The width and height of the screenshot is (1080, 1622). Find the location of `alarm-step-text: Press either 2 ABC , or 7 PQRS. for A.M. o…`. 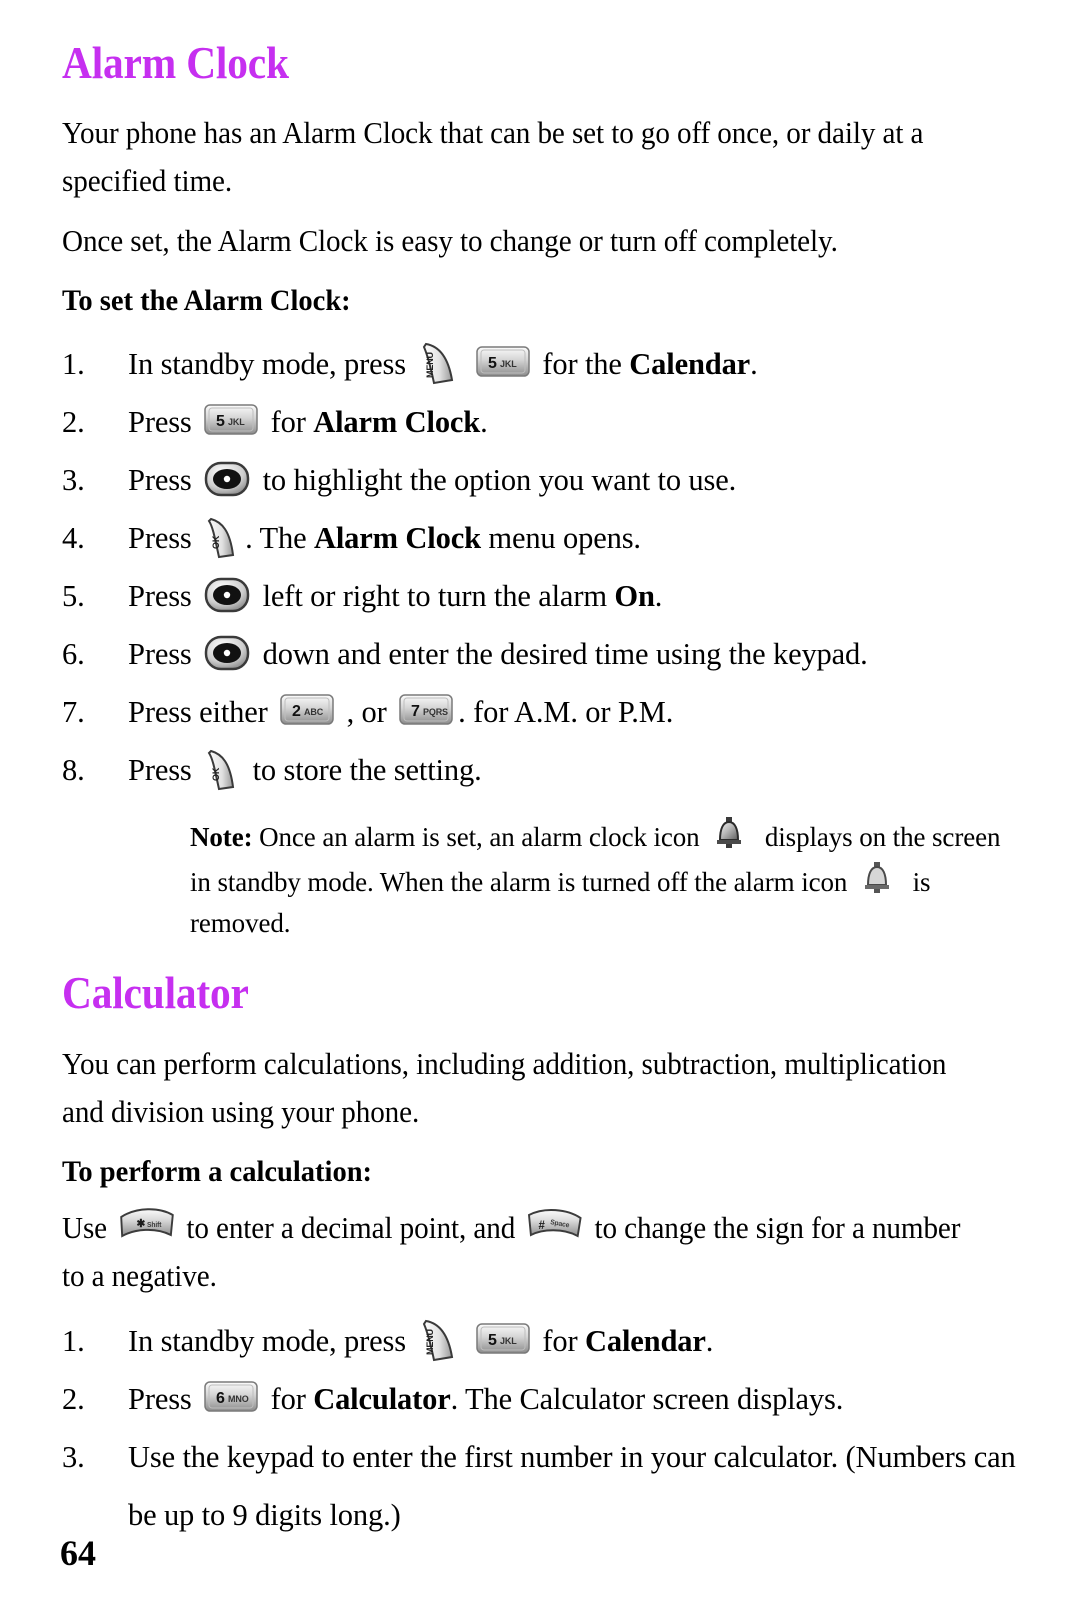

alarm-step-text: Press either 2 ABC , or 7 PQRS. for A.M. o… is located at coordinates (573, 712).